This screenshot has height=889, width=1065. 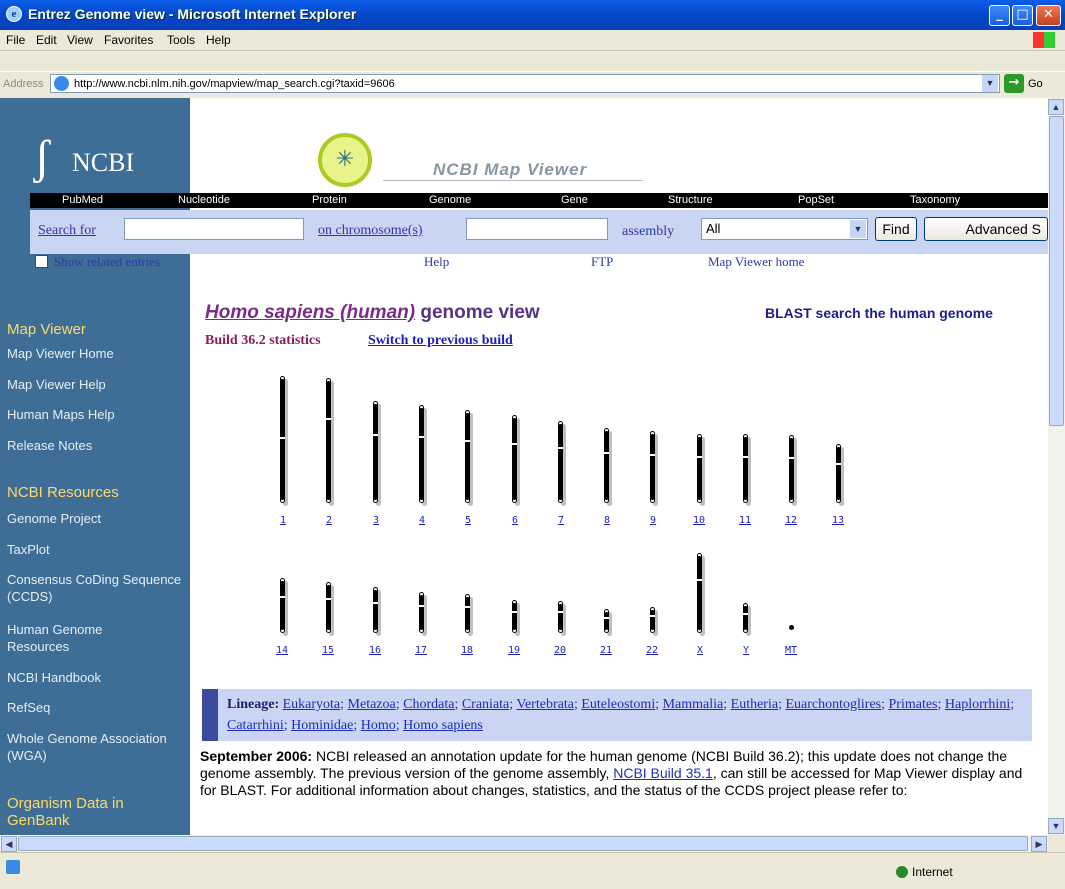 I want to click on go-arrow-icon: →, so click(x=1014, y=83).